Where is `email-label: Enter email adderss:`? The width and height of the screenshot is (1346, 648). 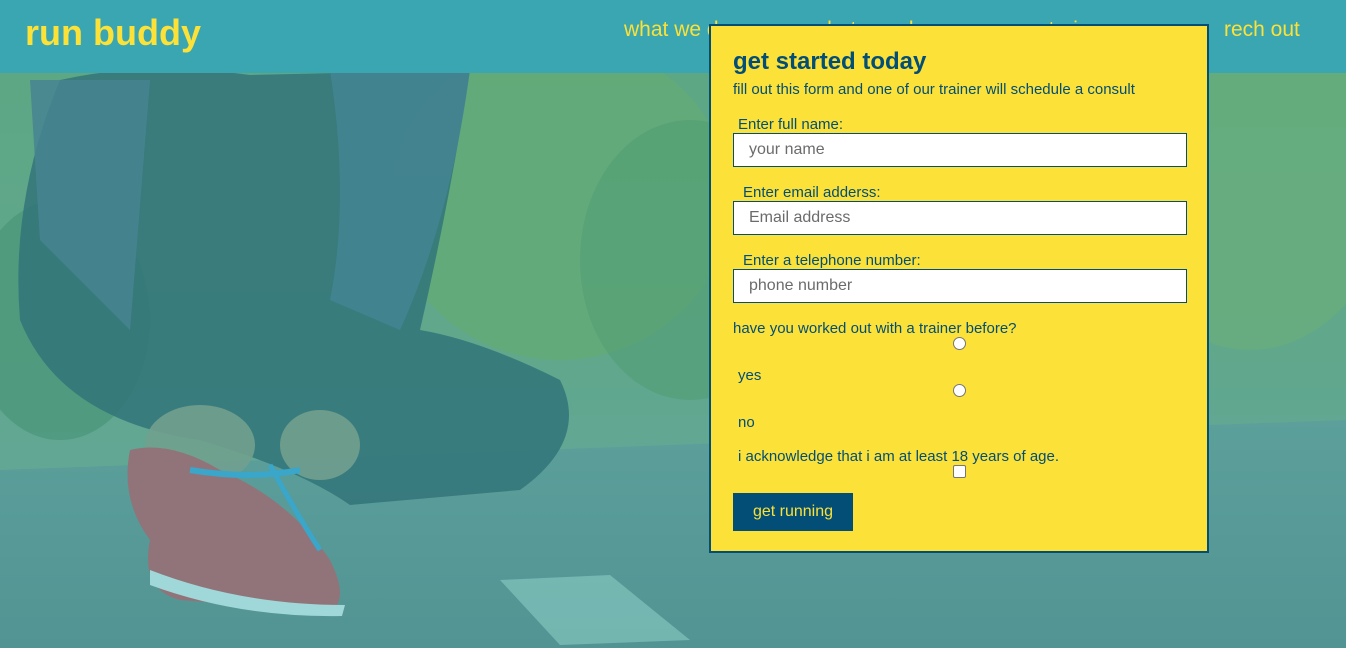
email-label: Enter email adderss: is located at coordinates (812, 192).